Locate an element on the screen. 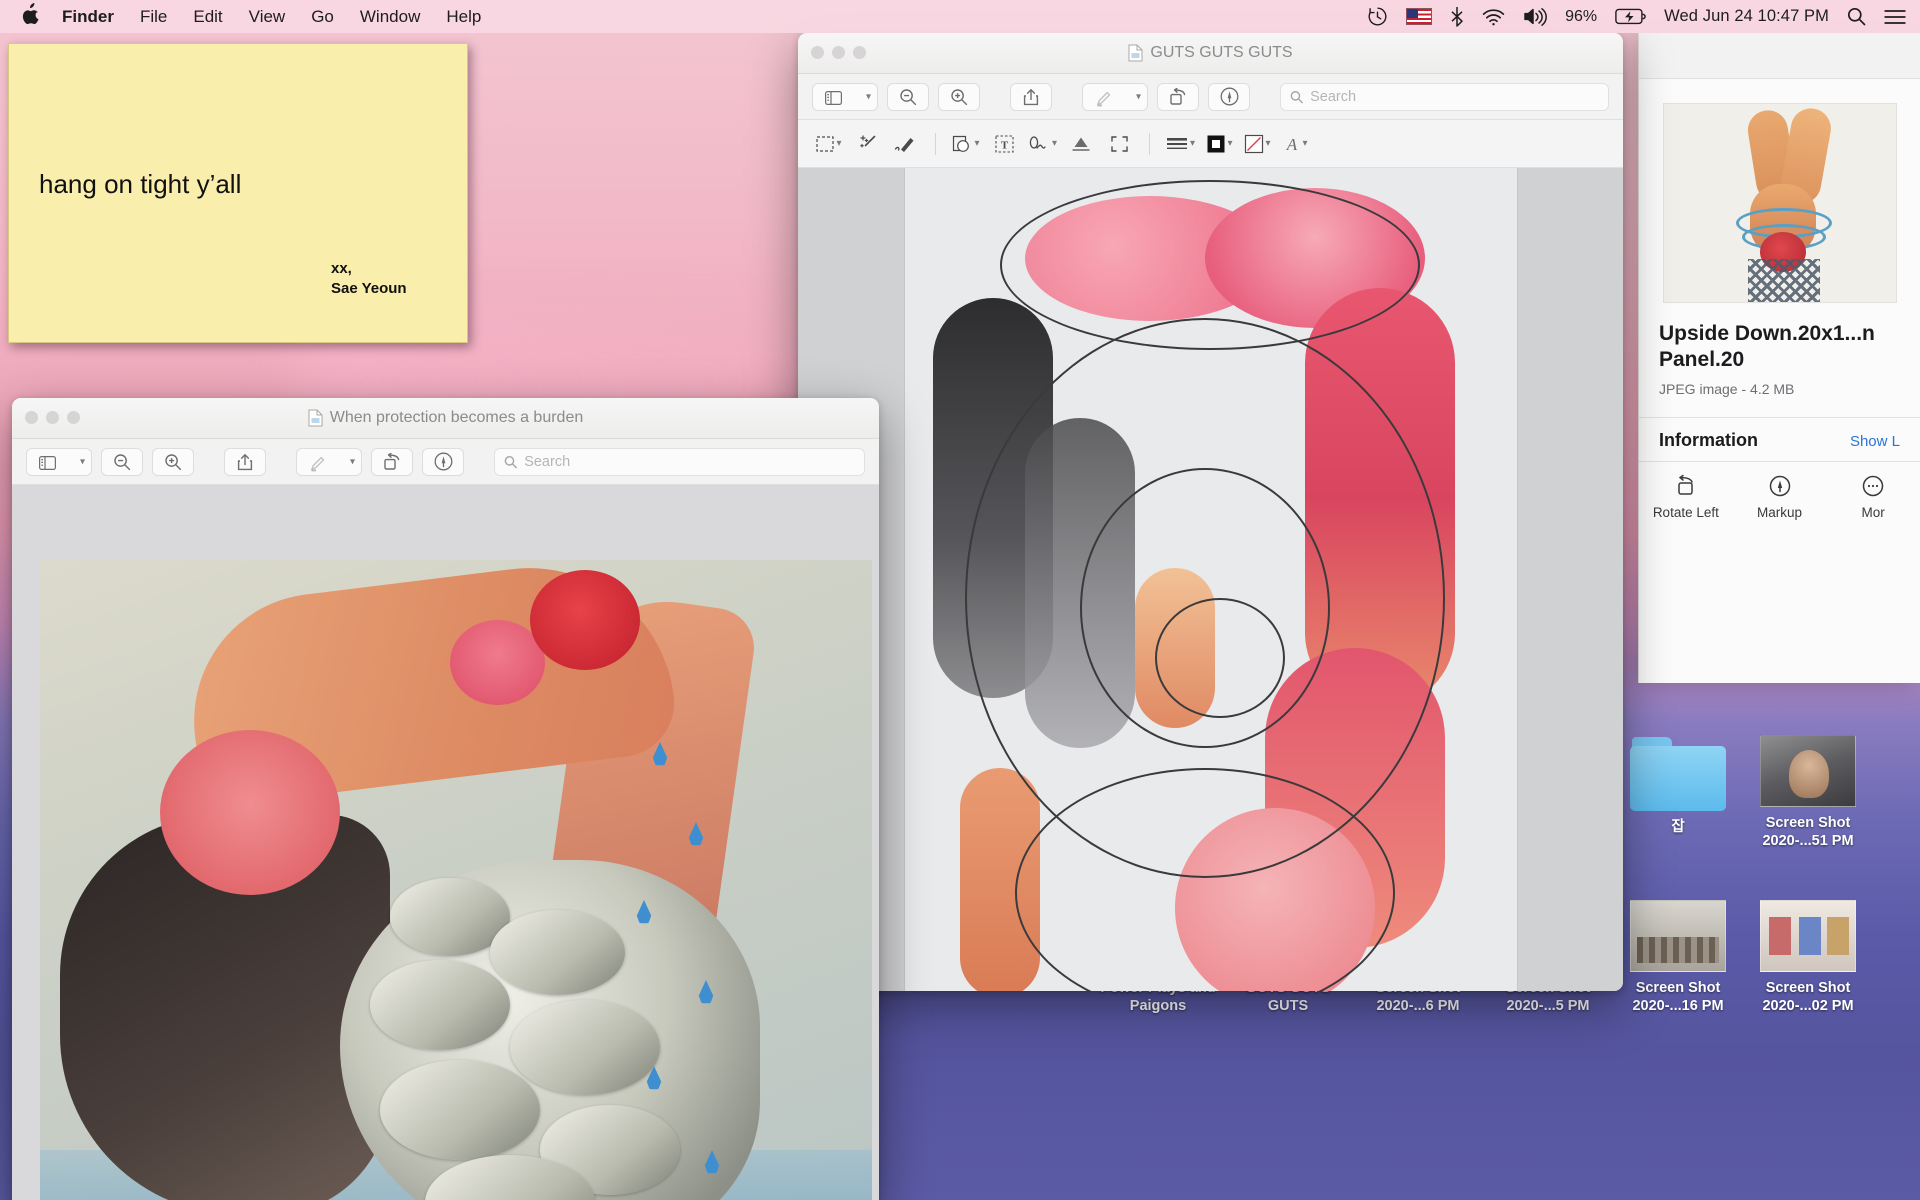 Image resolution: width=1920 pixels, height=1200 pixels. more-label: Mor is located at coordinates (1873, 513).